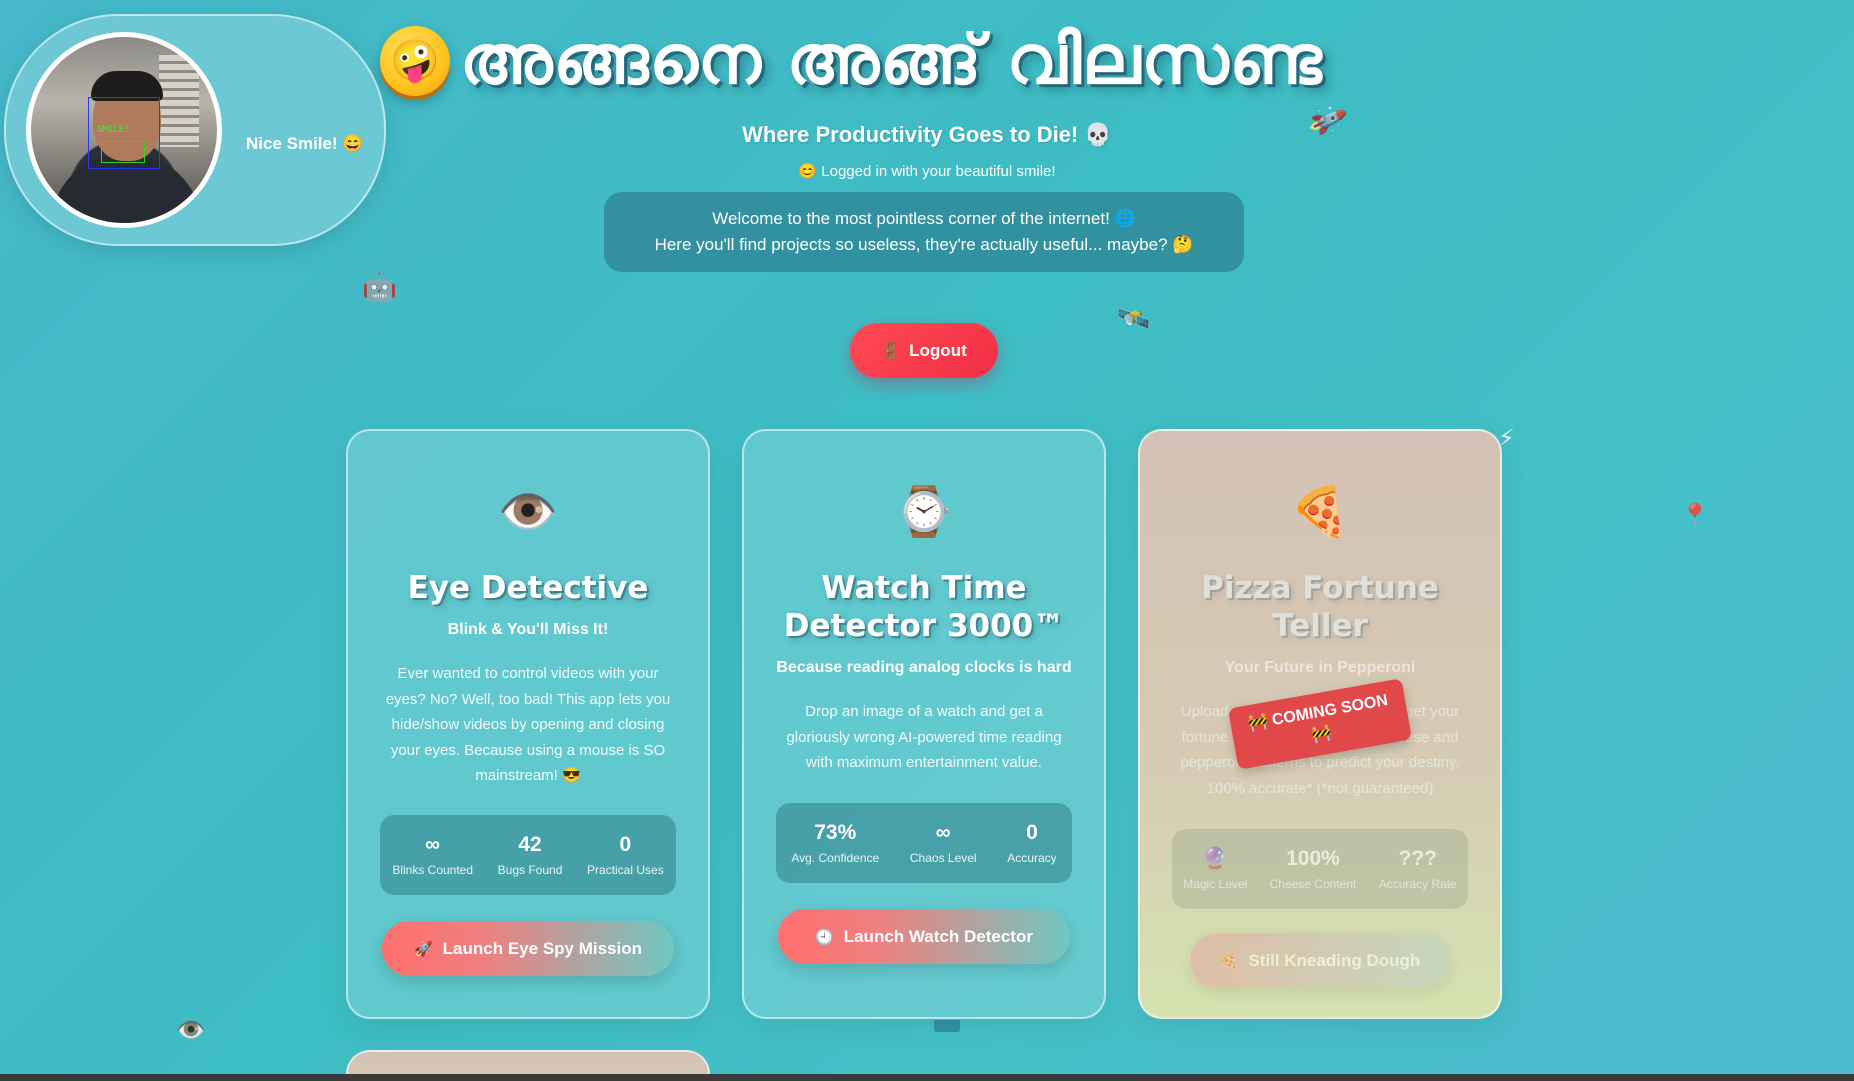  Describe the element at coordinates (1334, 960) in the screenshot. I see `button-label: Still Kneading Dough` at that location.